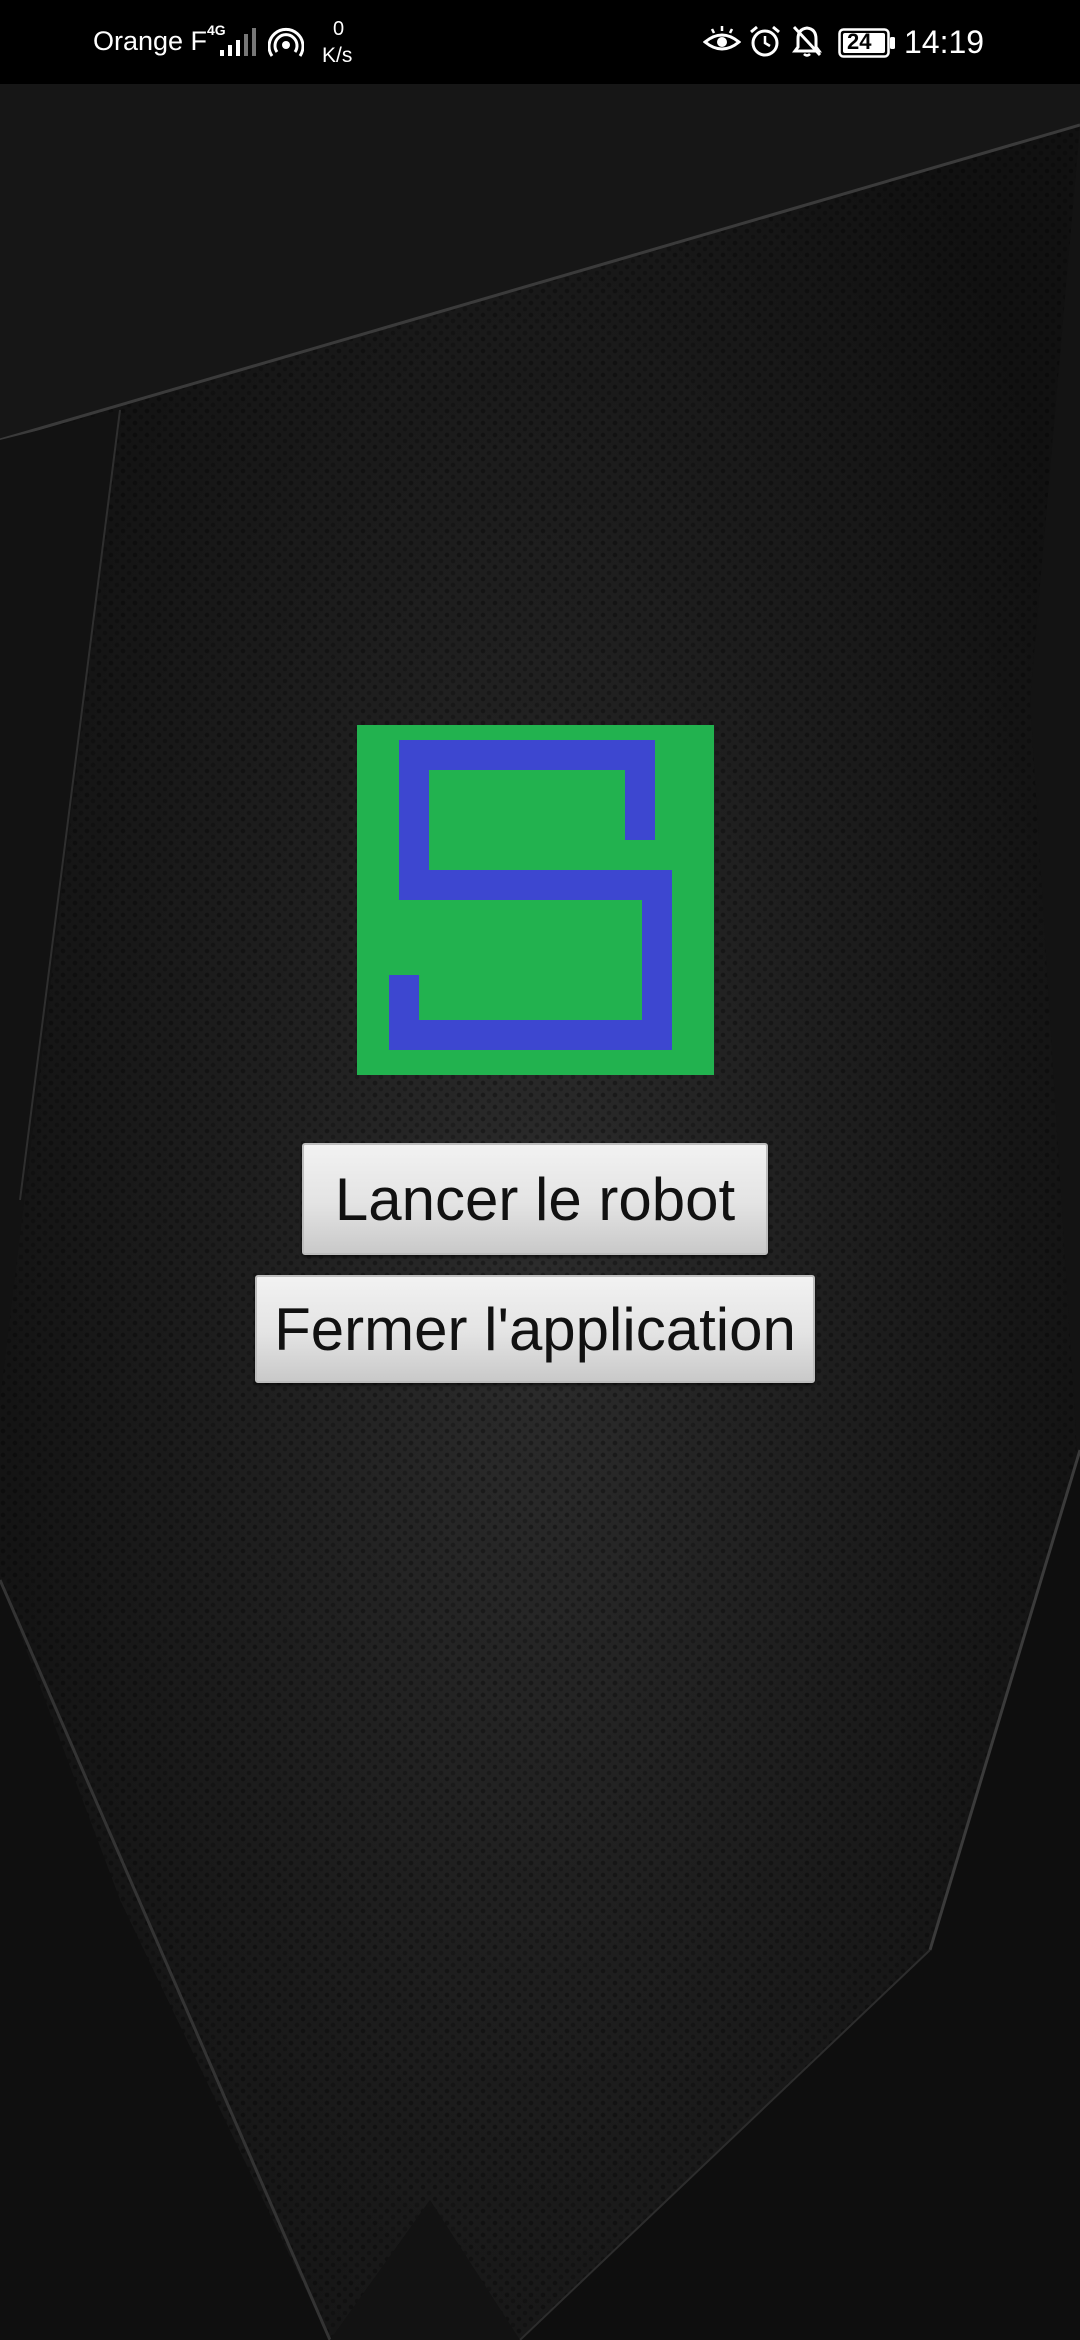  Describe the element at coordinates (339, 29) in the screenshot. I see `network-speed-value: 0` at that location.